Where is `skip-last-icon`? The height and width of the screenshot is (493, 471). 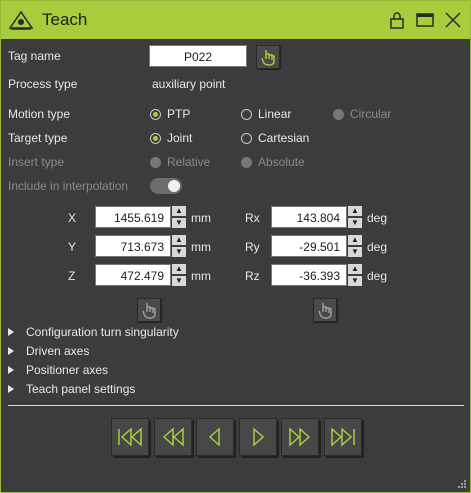
skip-last-icon is located at coordinates (343, 437).